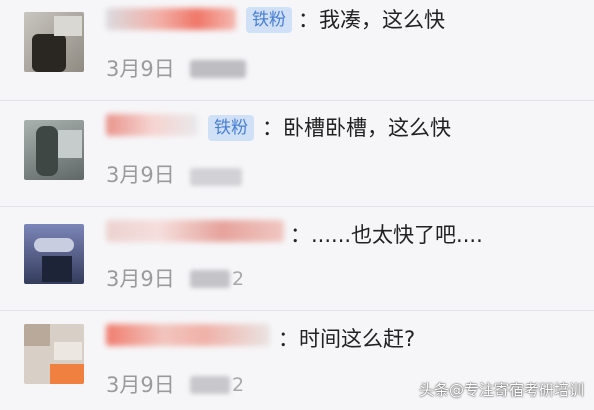  What do you see at coordinates (356, 128) in the screenshot?
I see `comment-text: ：卧槽卧槽，这么快` at bounding box center [356, 128].